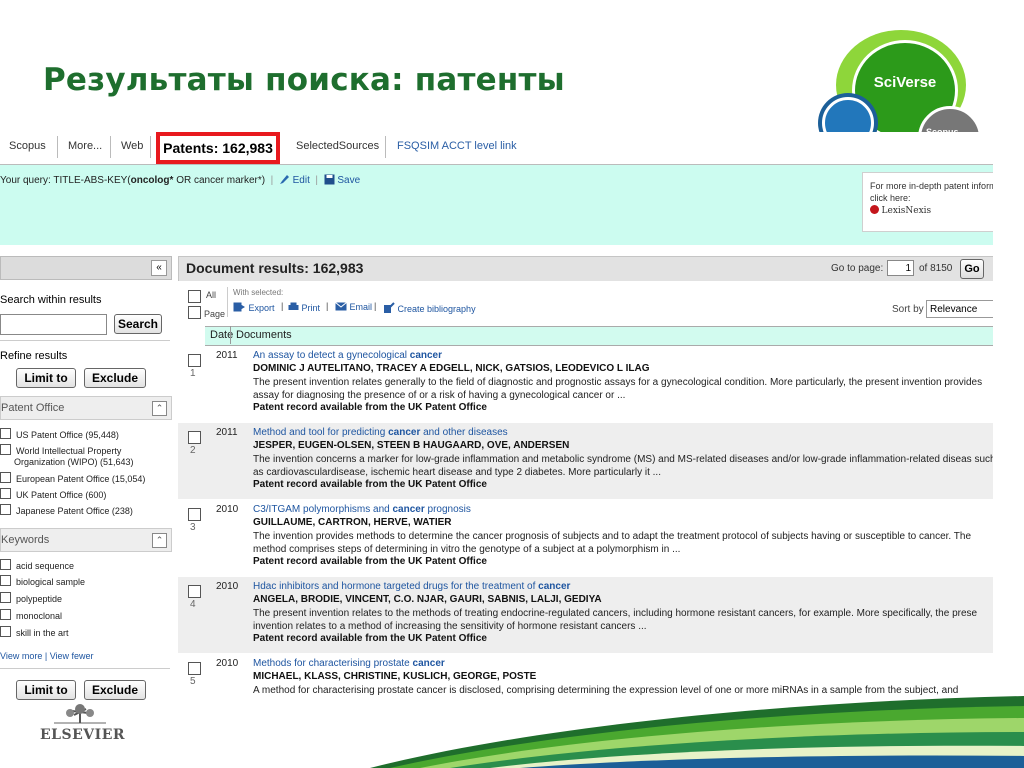 Image resolution: width=1024 pixels, height=768 pixels. Describe the element at coordinates (53, 324) in the screenshot. I see `search-within-input` at that location.